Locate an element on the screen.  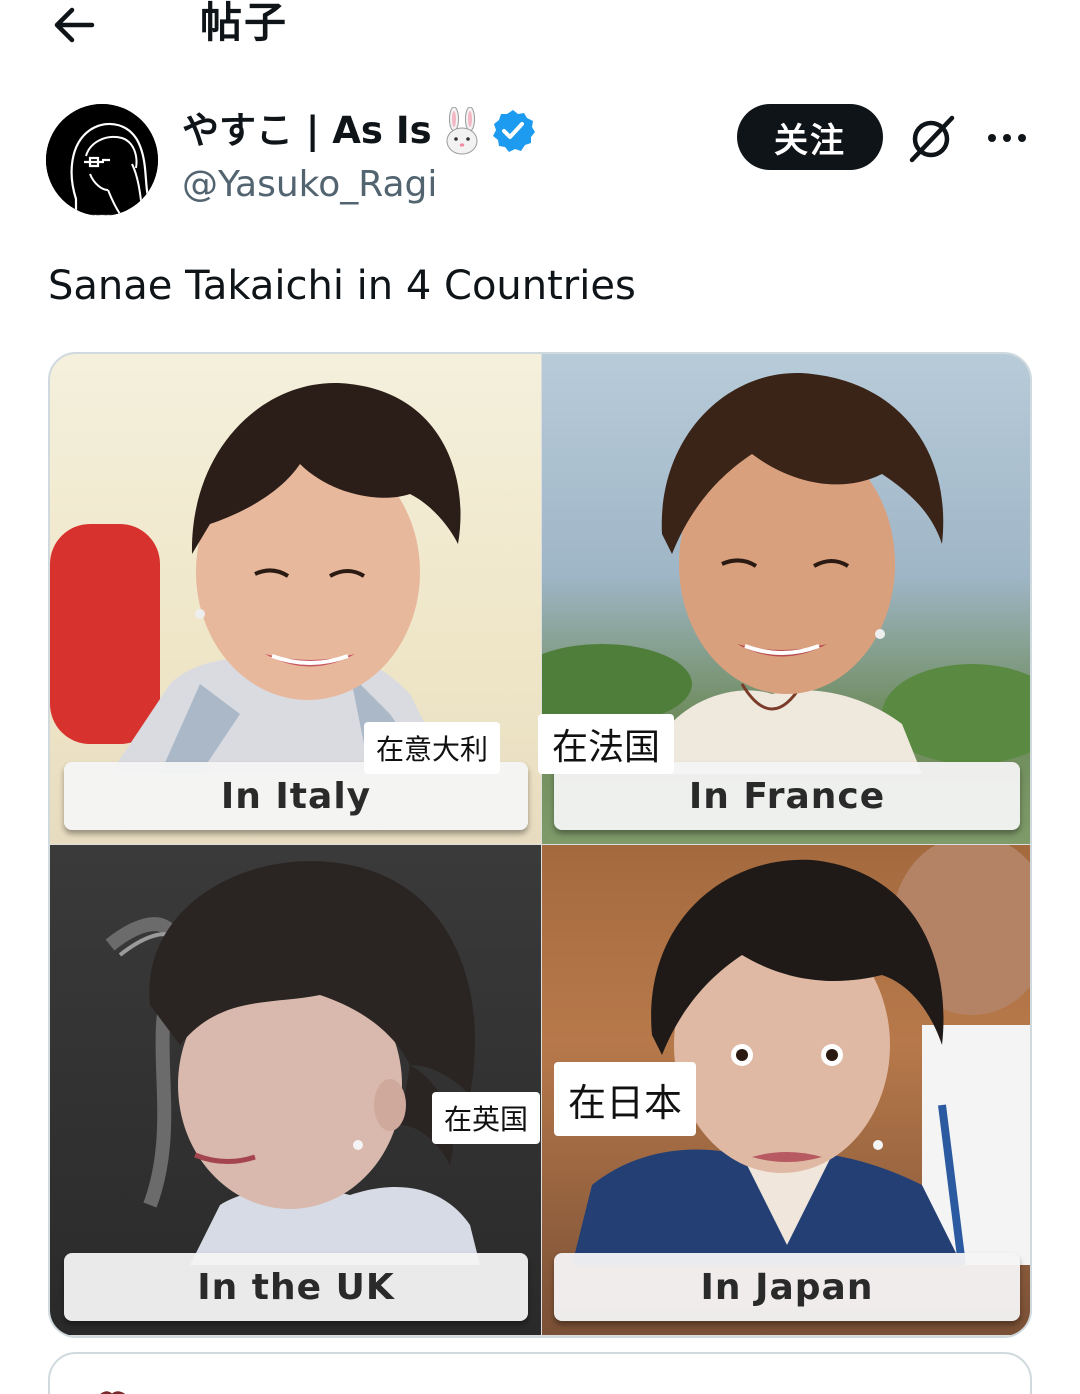
caption-uk: In the UK is located at coordinates (296, 1287).